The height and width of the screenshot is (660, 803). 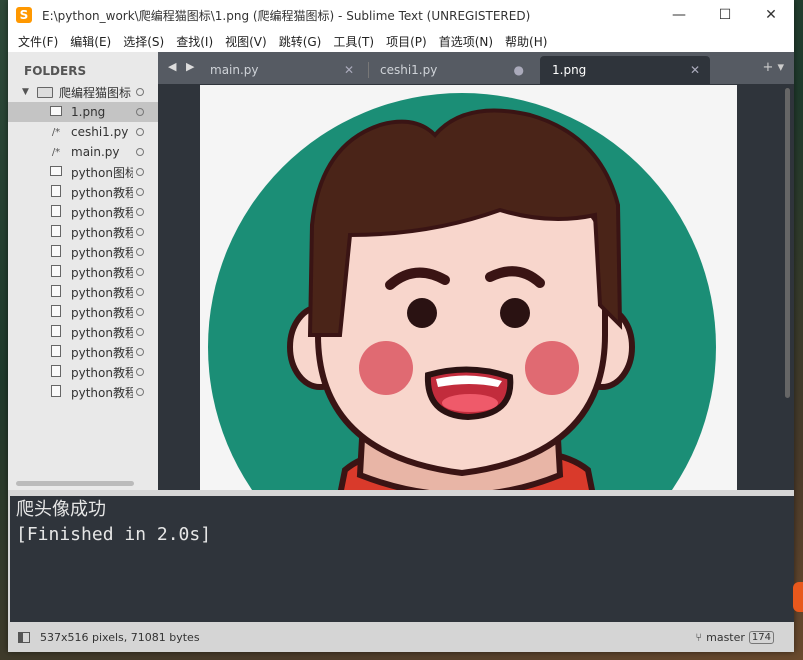 I want to click on sidebar-file-item: /* ceshi1.py, so click(x=83, y=132).